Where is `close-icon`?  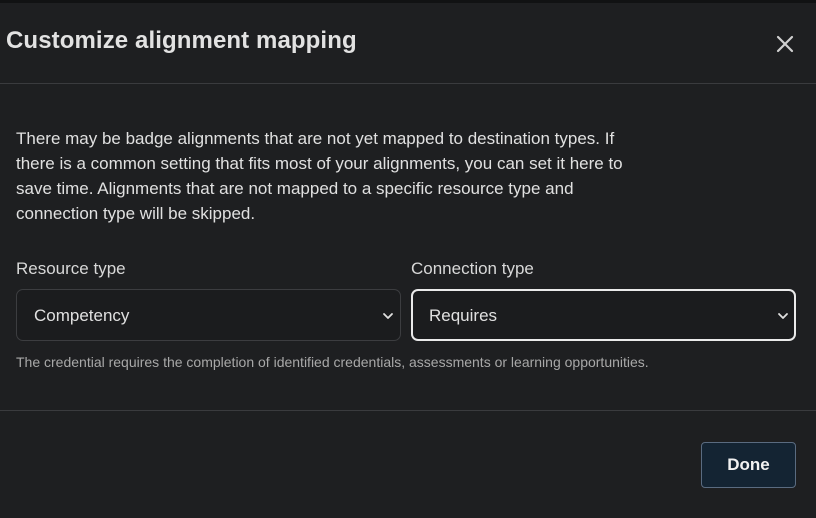
close-icon is located at coordinates (785, 44).